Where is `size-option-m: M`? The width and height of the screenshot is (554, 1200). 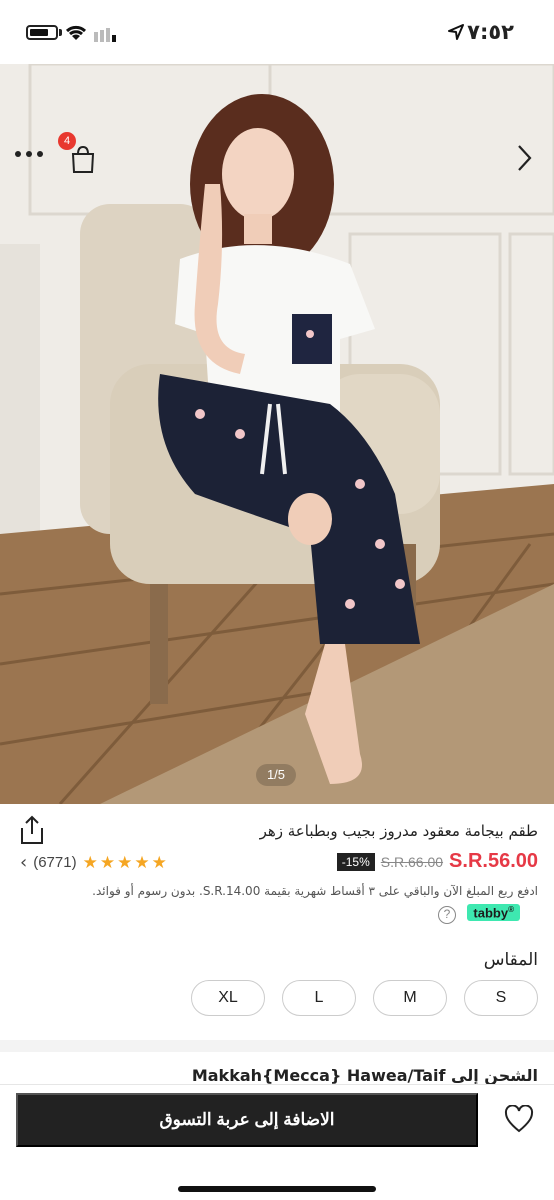
size-option-m: M is located at coordinates (410, 998).